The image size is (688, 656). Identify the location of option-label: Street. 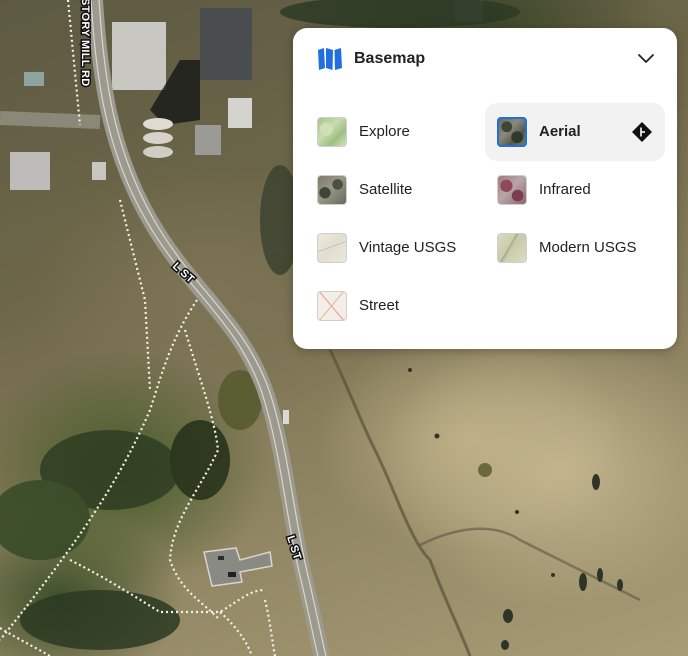
(379, 305).